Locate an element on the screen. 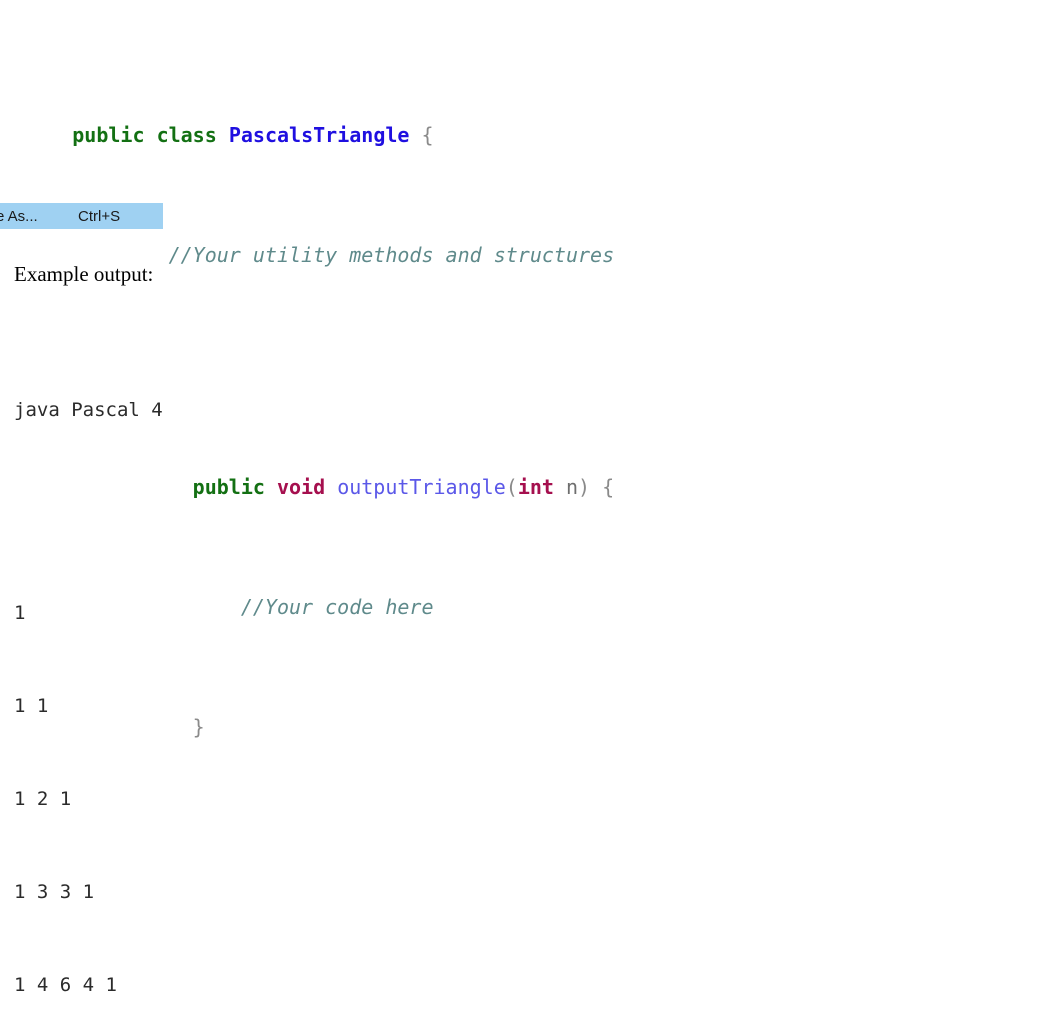 Image resolution: width=1054 pixels, height=1032 pixels. triangle-row: 1 1 is located at coordinates (31, 706).